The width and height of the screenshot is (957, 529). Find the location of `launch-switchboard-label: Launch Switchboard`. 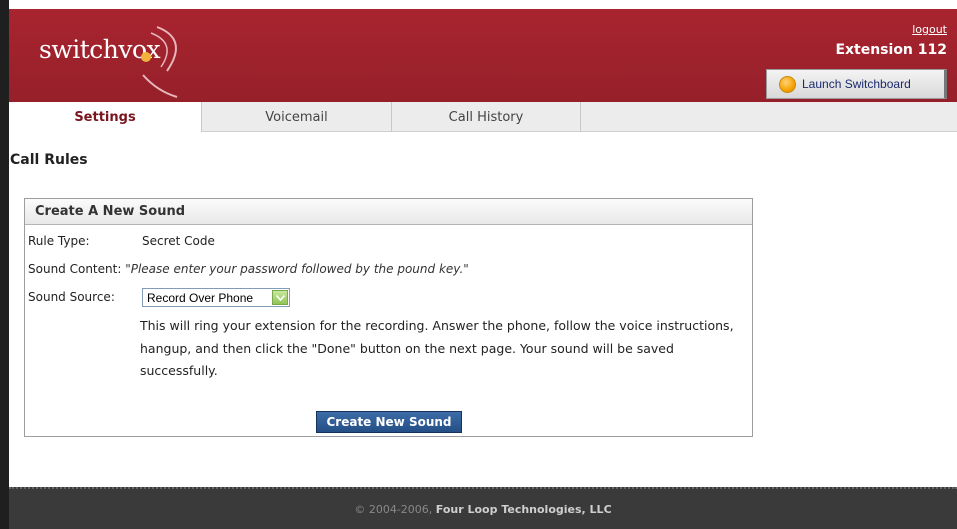

launch-switchboard-label: Launch Switchboard is located at coordinates (856, 84).